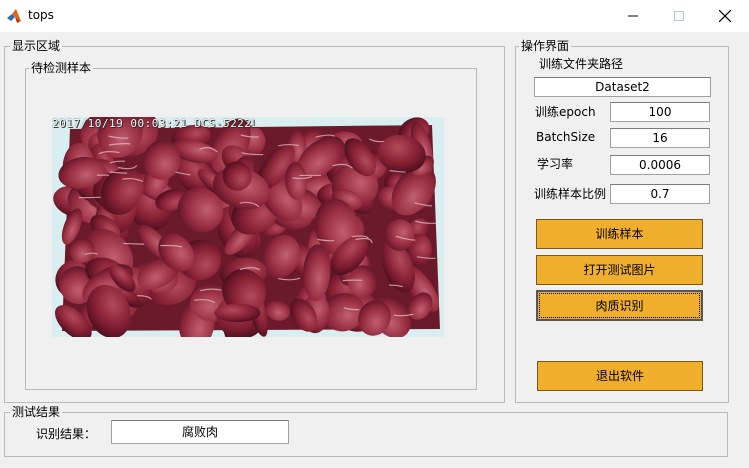 The image size is (749, 468). Describe the element at coordinates (566, 137) in the screenshot. I see `batchsize-label: BatchSize` at that location.